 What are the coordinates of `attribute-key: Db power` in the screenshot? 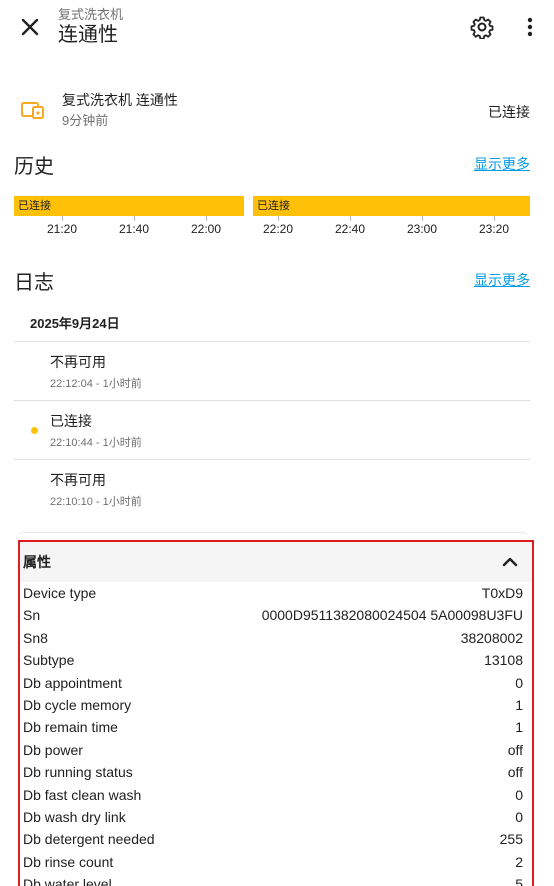 It's located at (53, 750).